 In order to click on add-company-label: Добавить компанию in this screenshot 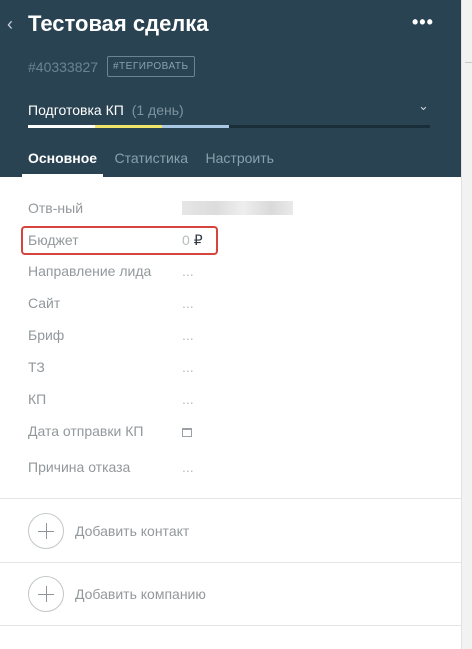, I will do `click(140, 594)`.